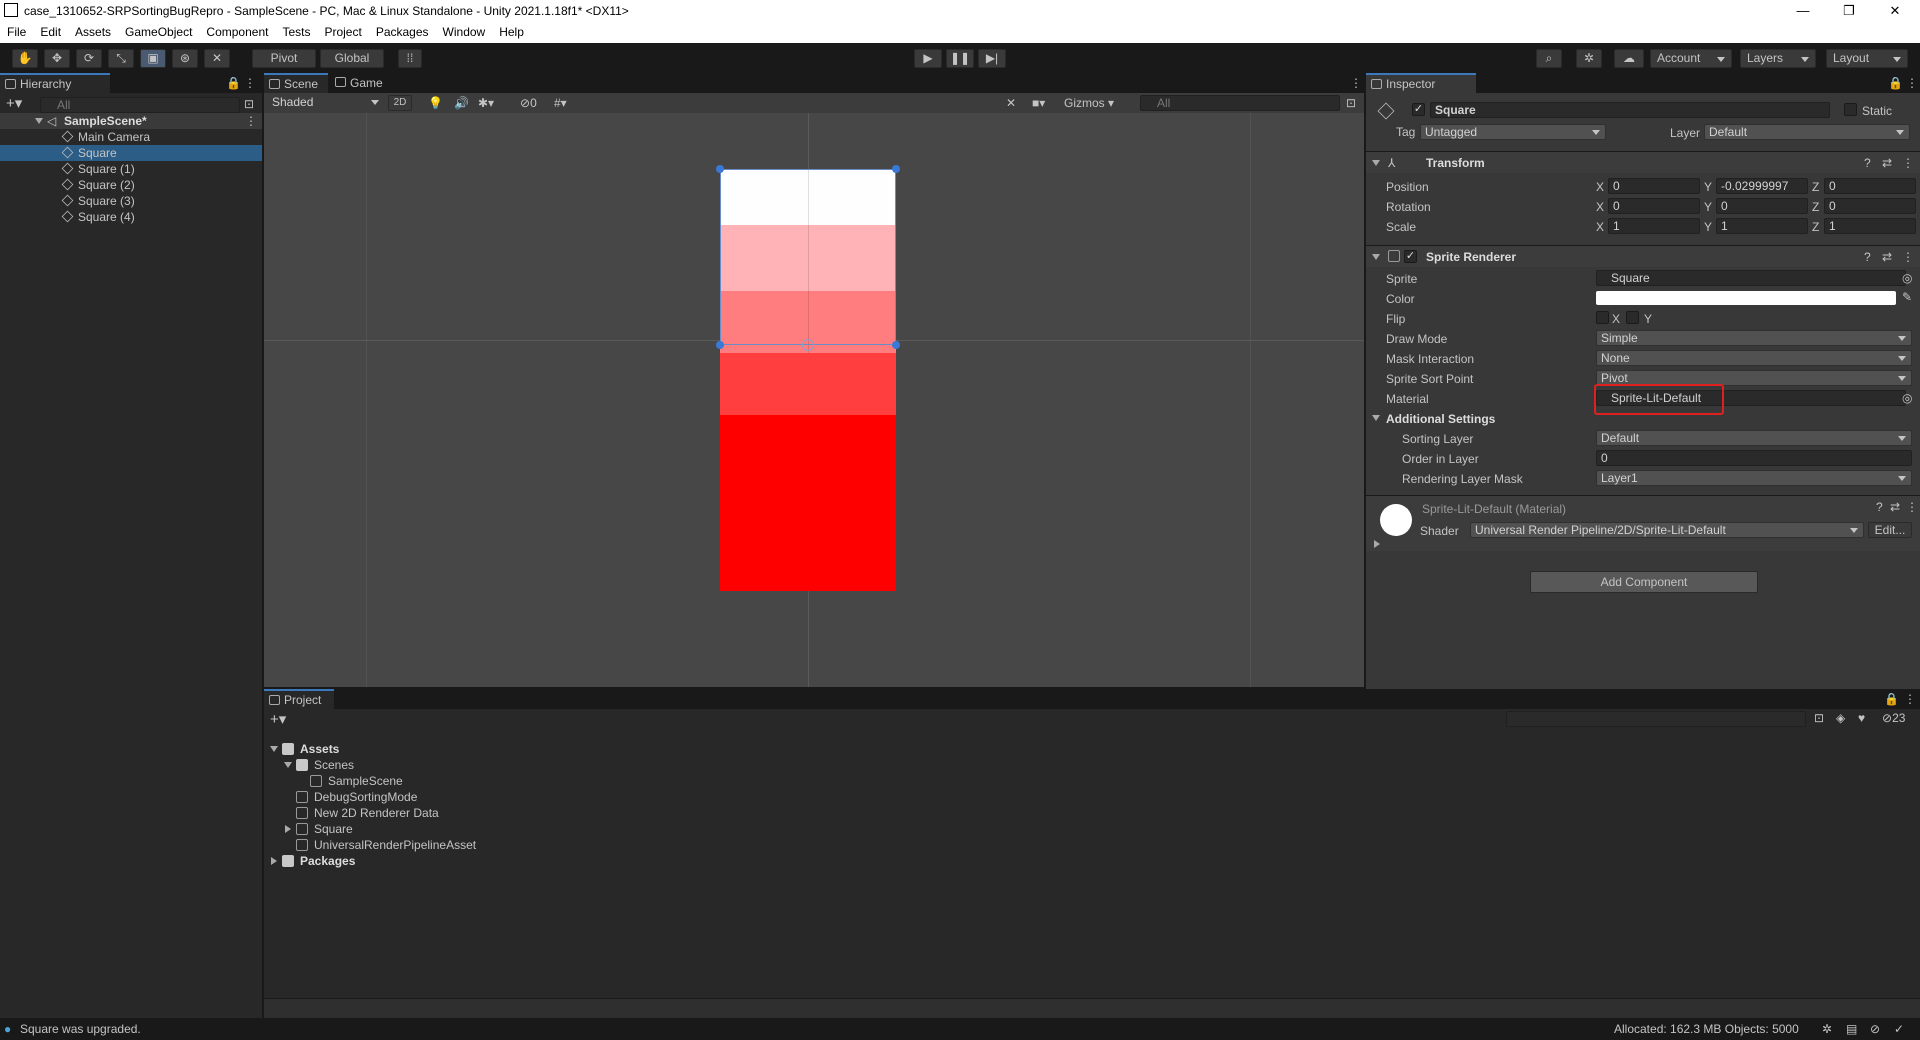 This screenshot has height=1040, width=1920. What do you see at coordinates (1092, 845) in the screenshot?
I see `project-tree-item: UniversalRenderPipelineAsset` at bounding box center [1092, 845].